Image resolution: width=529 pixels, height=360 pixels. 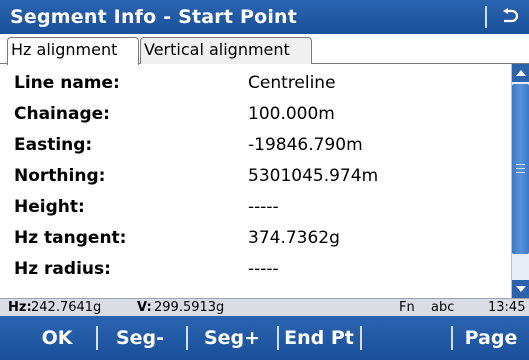 I want to click on v-label: V:, so click(x=144, y=307).